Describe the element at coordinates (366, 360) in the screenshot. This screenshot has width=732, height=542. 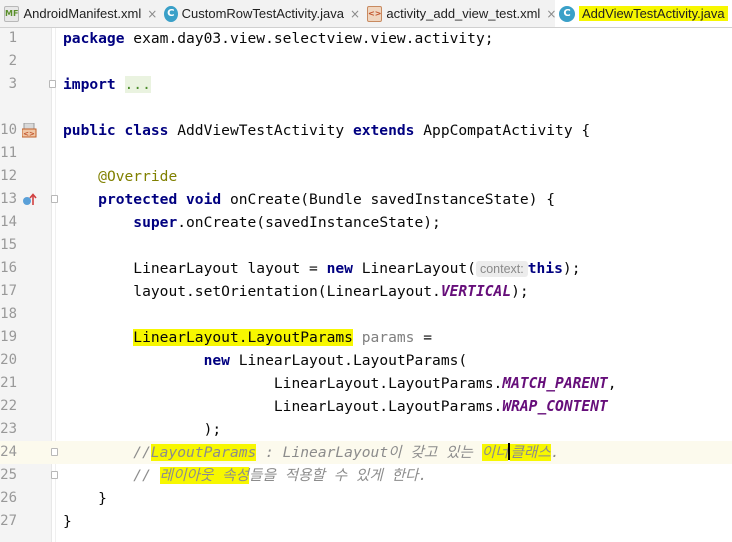
I see `code-line: 20 new LinearLayout.LayoutParams(` at that location.